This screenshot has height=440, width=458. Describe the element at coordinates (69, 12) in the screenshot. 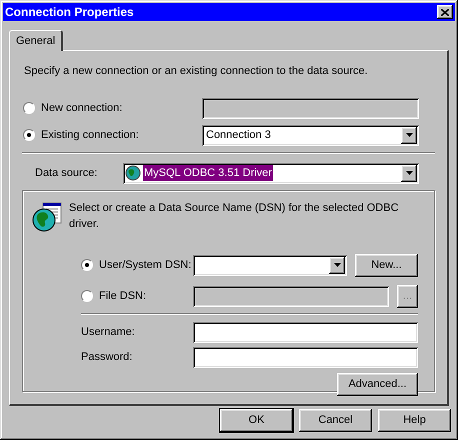

I see `window-title: Connection Properties` at that location.